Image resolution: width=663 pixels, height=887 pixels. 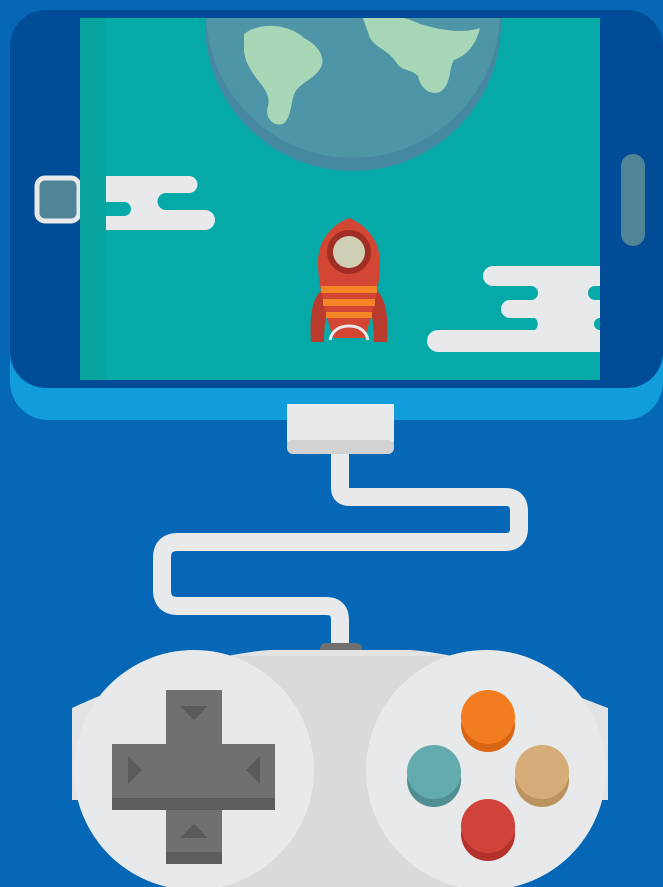 What do you see at coordinates (349, 252) in the screenshot?
I see `rocket-window` at bounding box center [349, 252].